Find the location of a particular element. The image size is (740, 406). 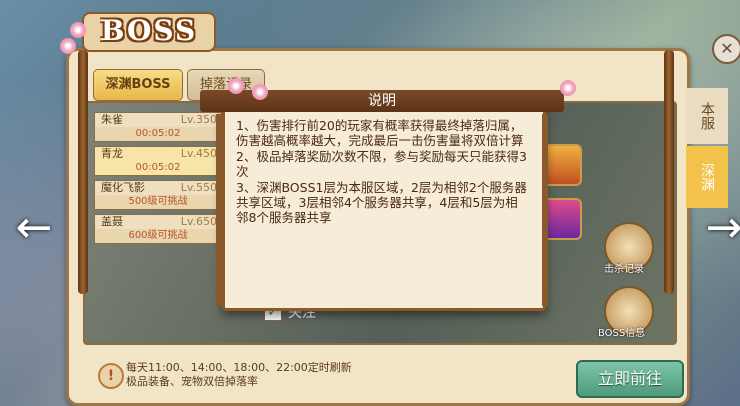

exclamation-icon: ! is located at coordinates (111, 376).